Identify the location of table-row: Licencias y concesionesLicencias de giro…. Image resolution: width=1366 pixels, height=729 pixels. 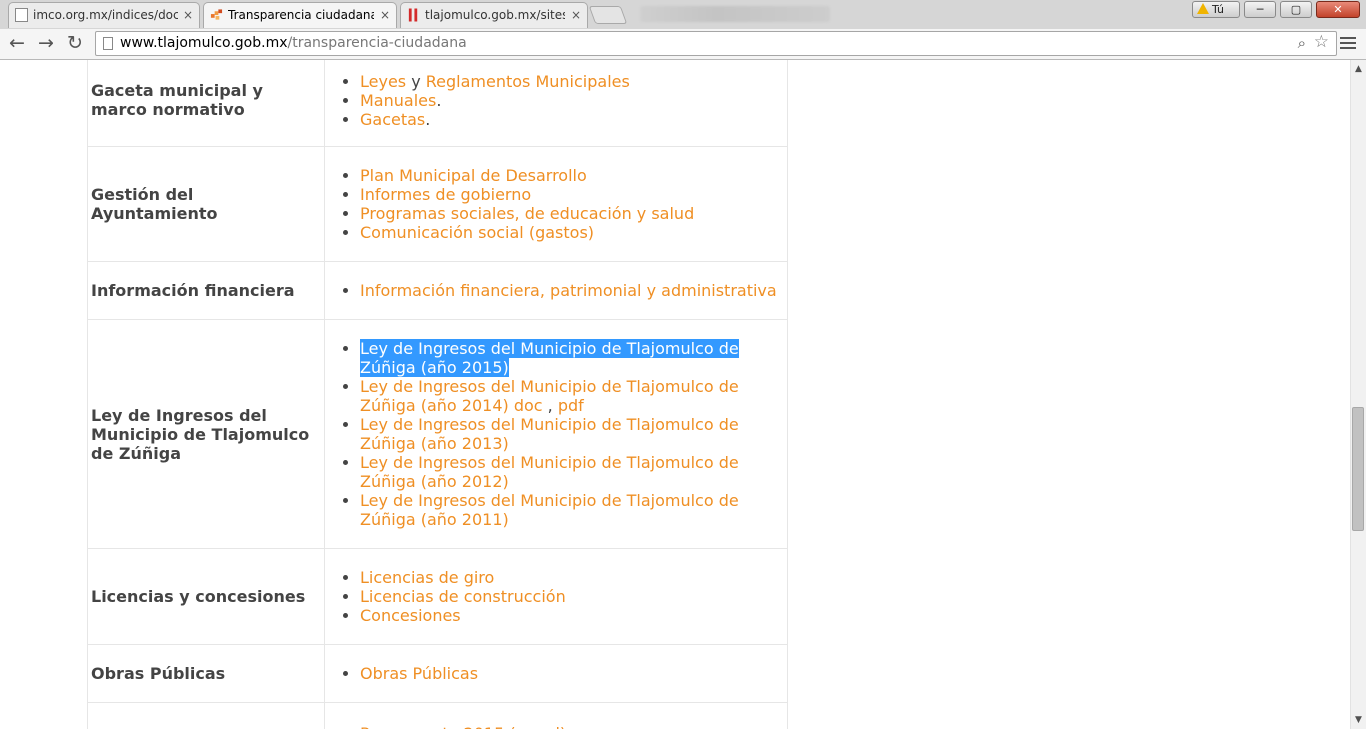
(437, 596).